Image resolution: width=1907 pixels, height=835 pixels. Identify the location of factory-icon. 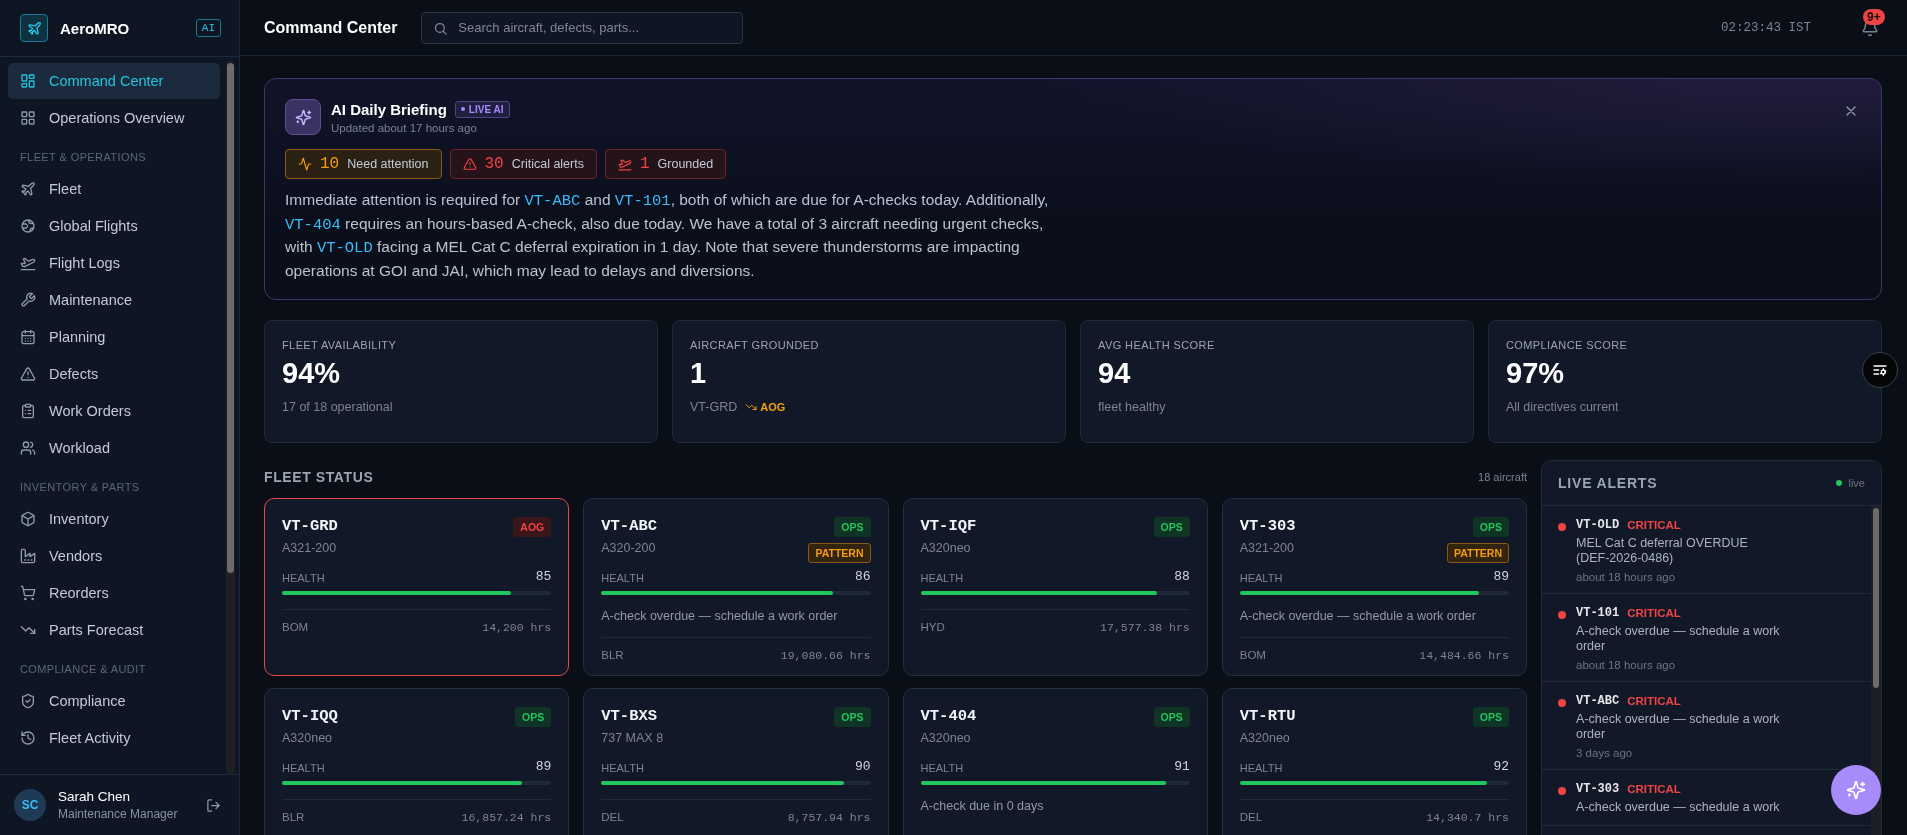
(28, 556).